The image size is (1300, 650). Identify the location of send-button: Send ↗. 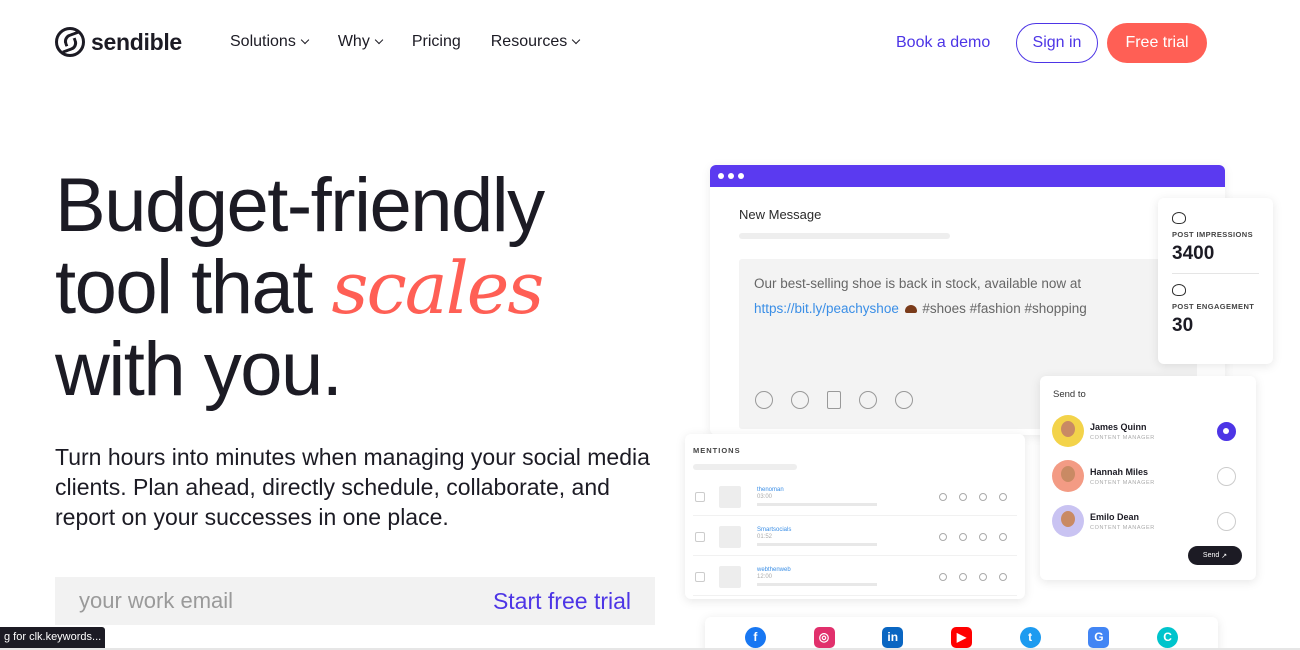
(1215, 555).